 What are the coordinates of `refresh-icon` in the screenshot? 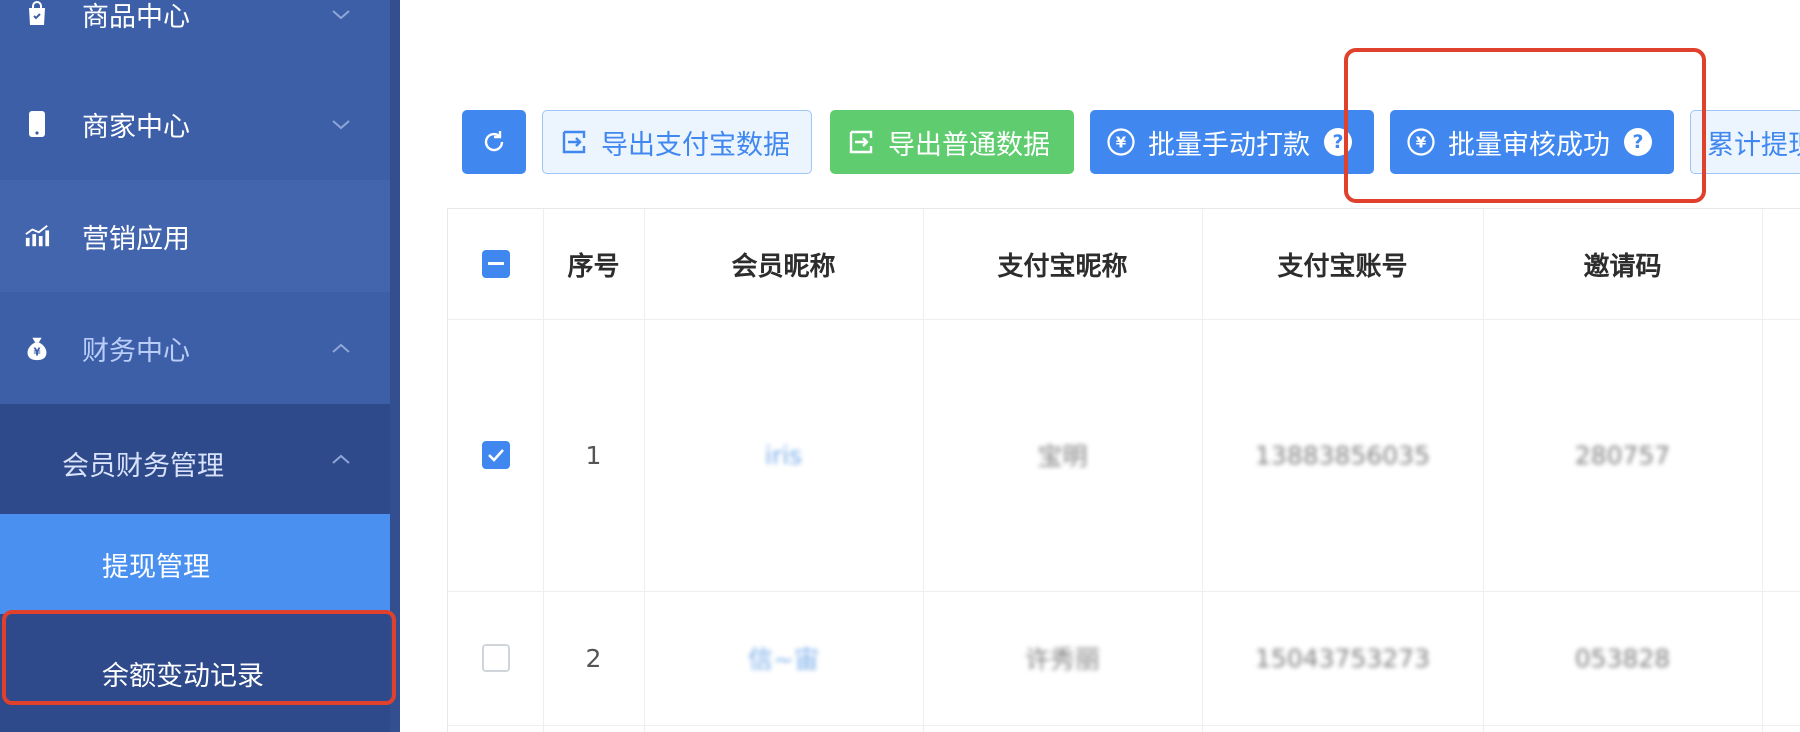 It's located at (494, 141).